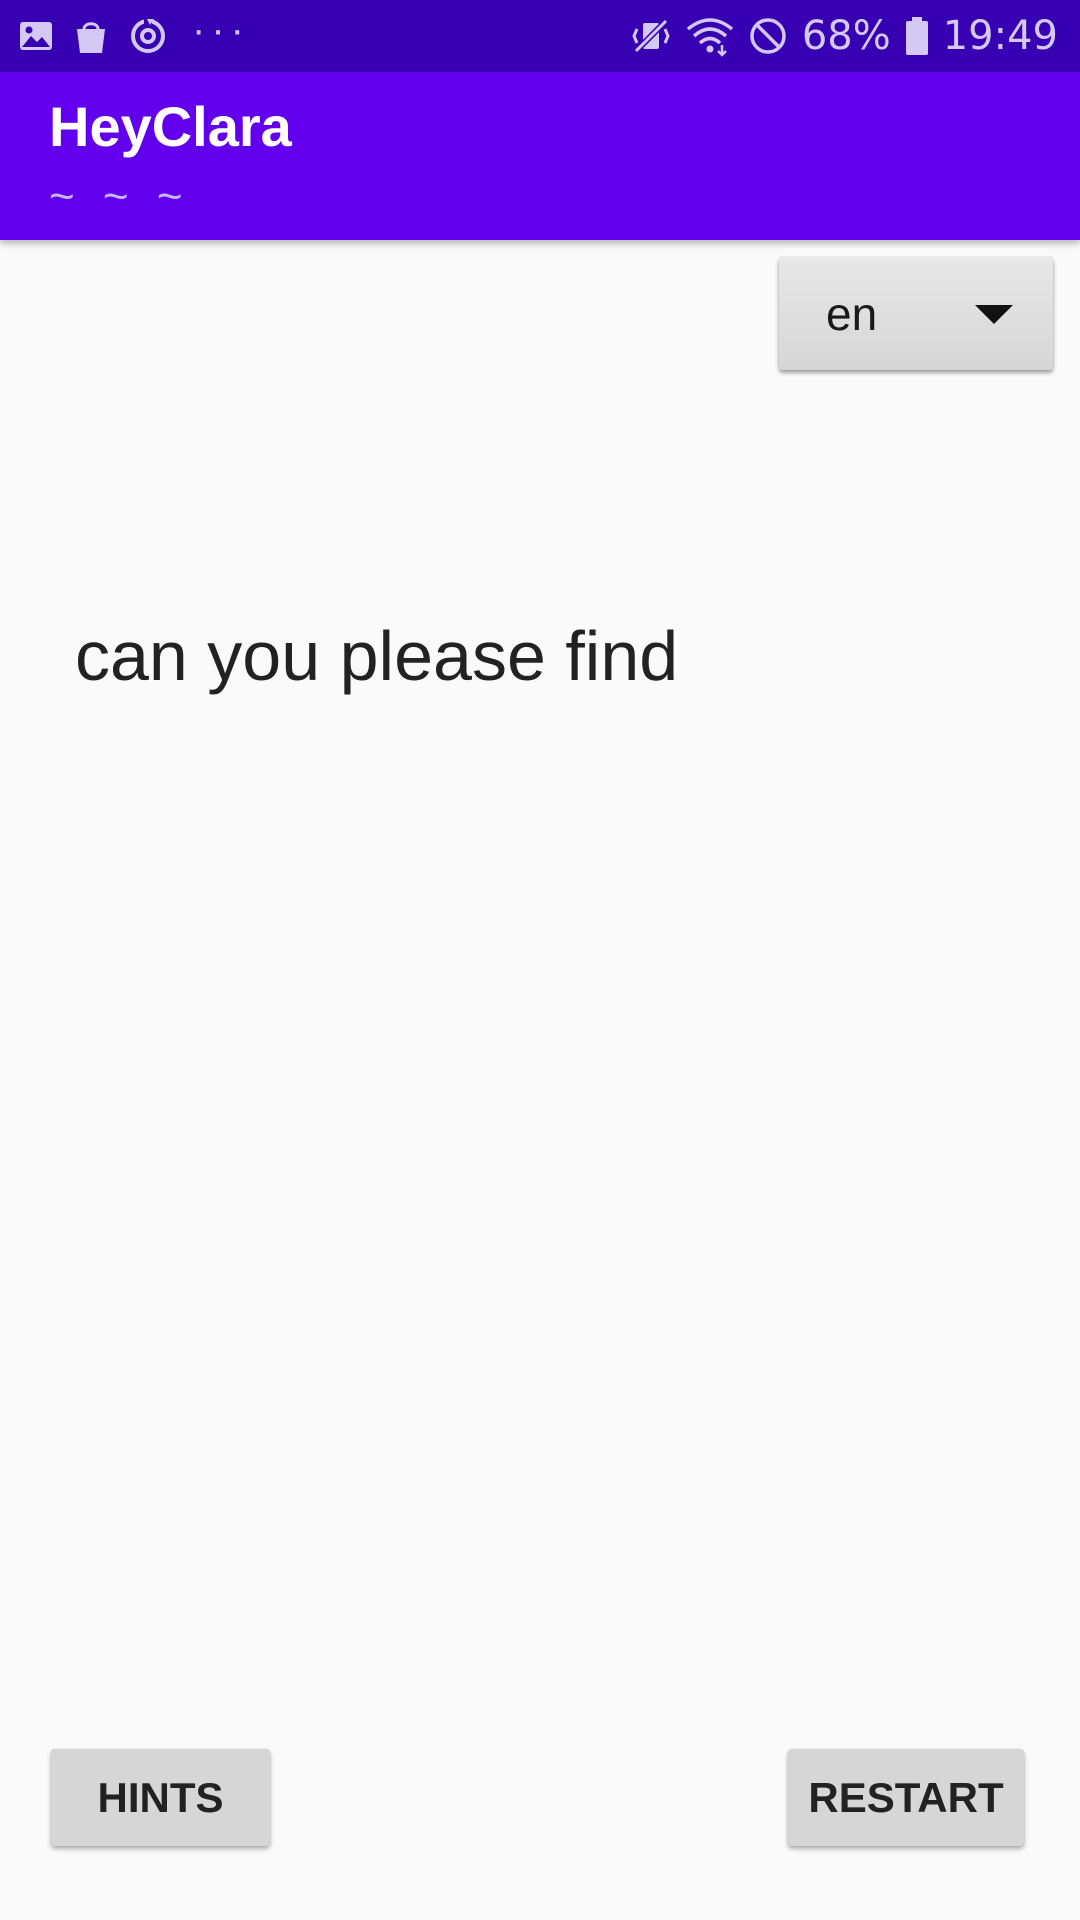  I want to click on battery-icon, so click(916, 36).